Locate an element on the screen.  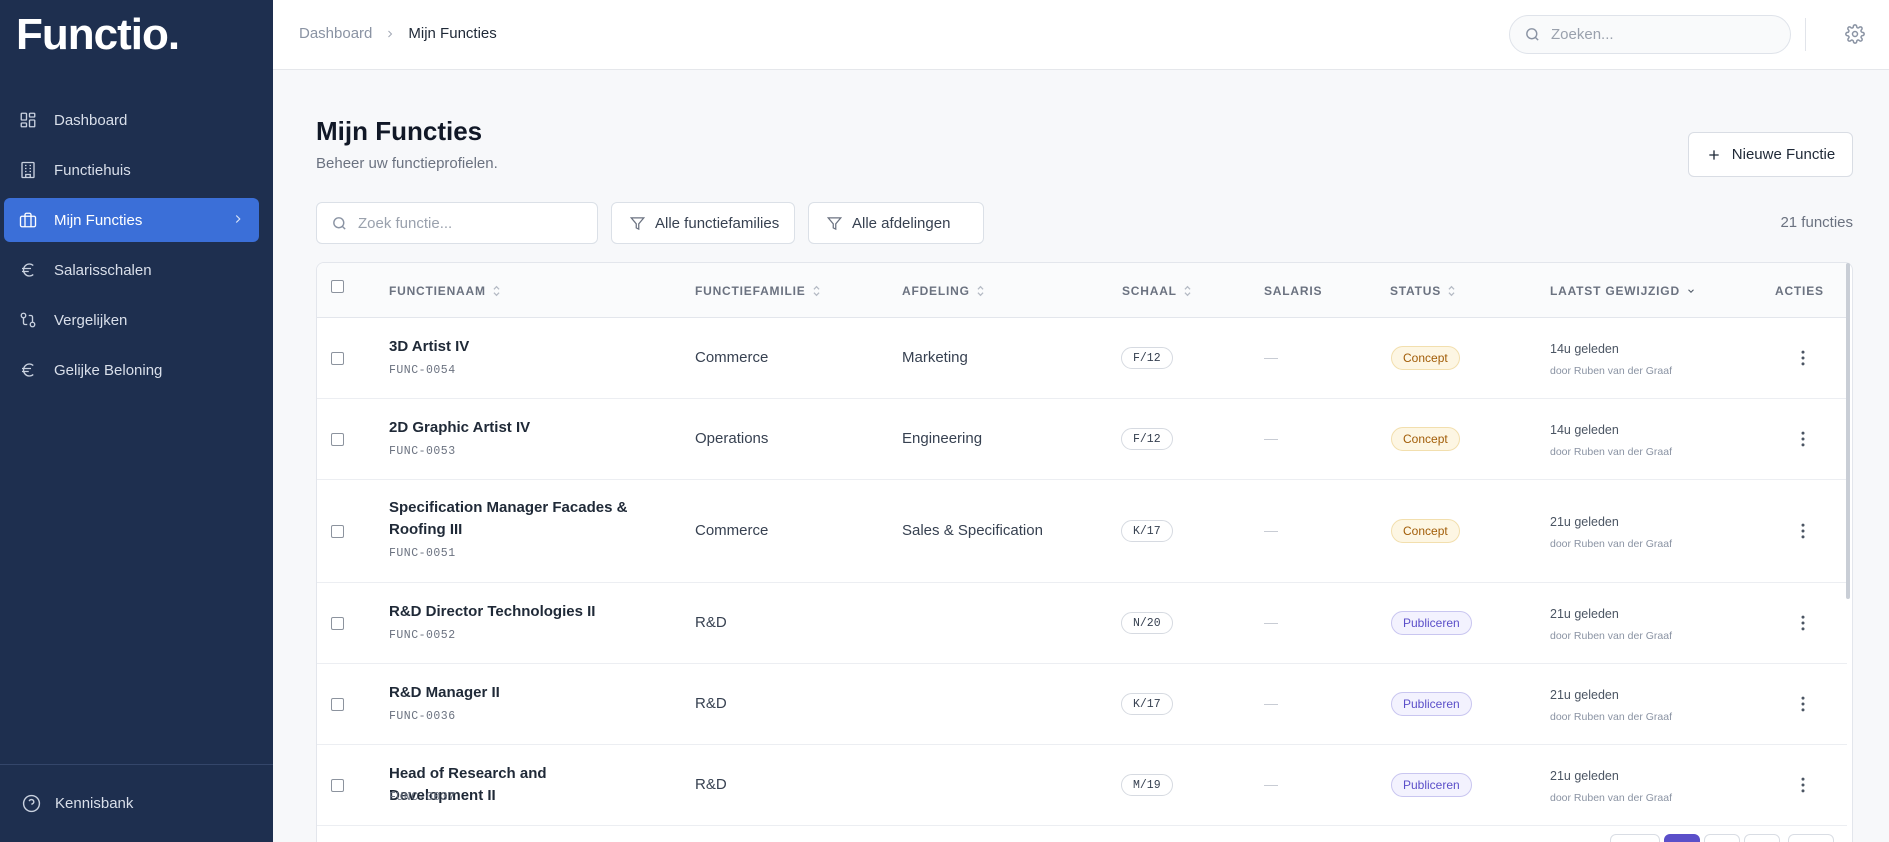
function-family: Commerce is located at coordinates (732, 530).